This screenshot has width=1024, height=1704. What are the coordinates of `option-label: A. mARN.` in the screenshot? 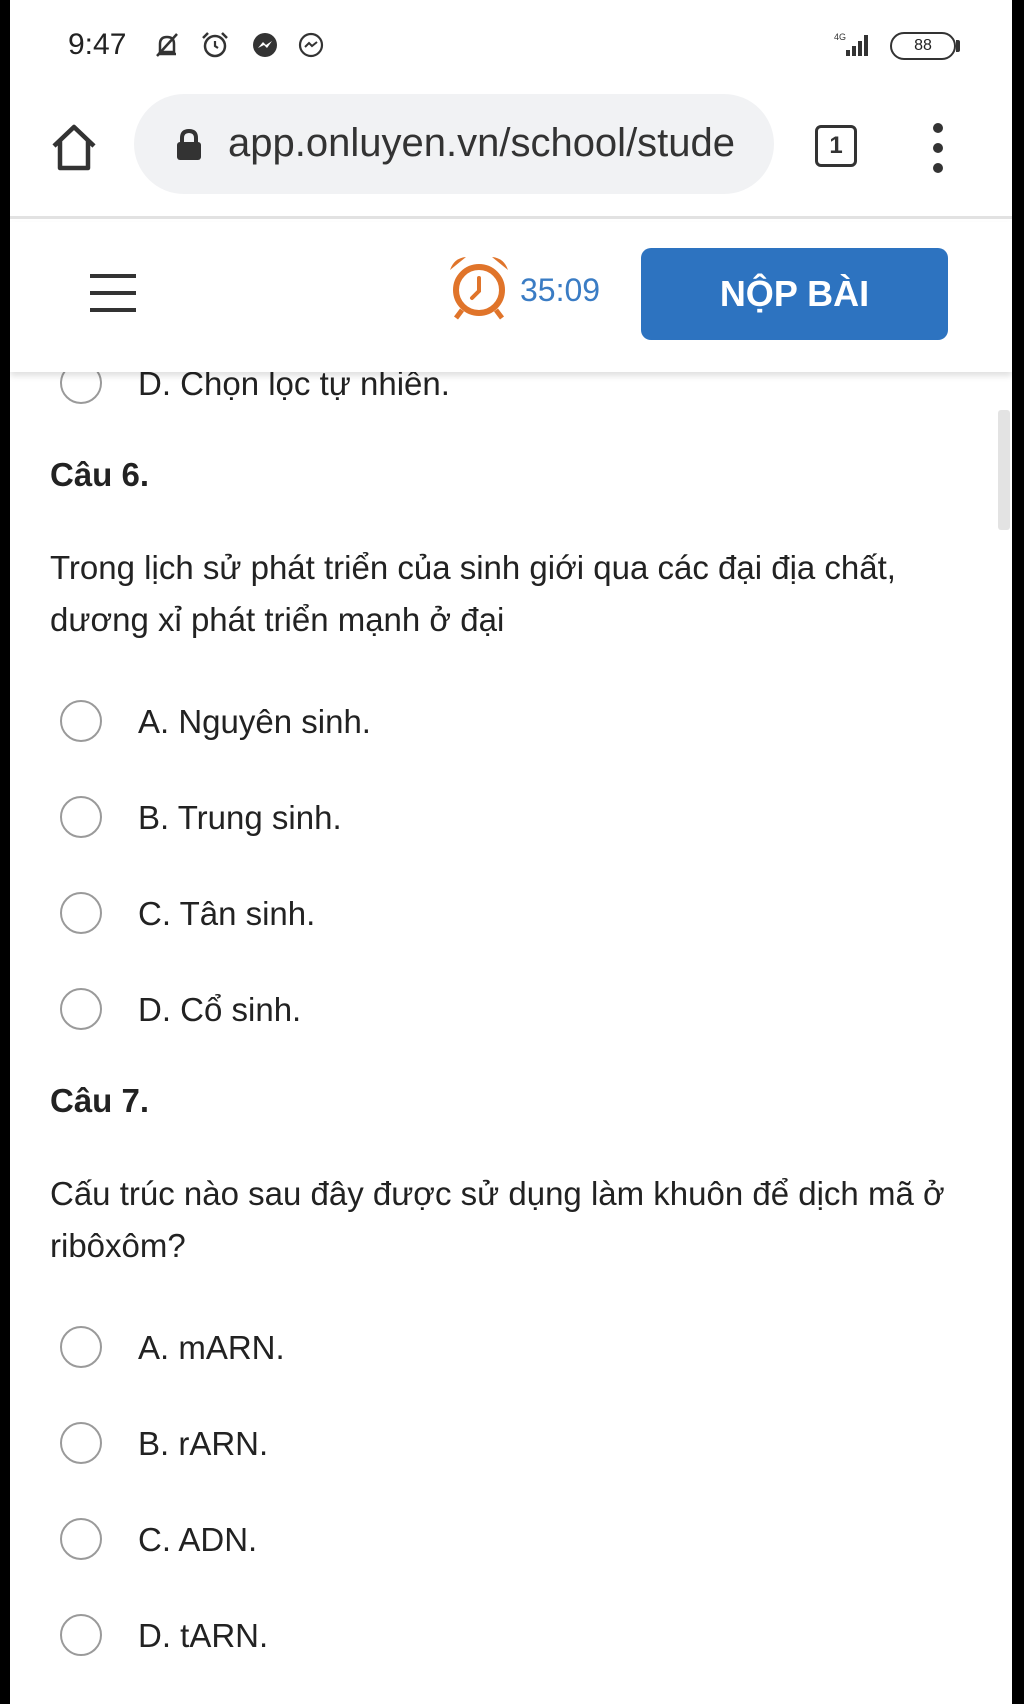 It's located at (211, 1347).